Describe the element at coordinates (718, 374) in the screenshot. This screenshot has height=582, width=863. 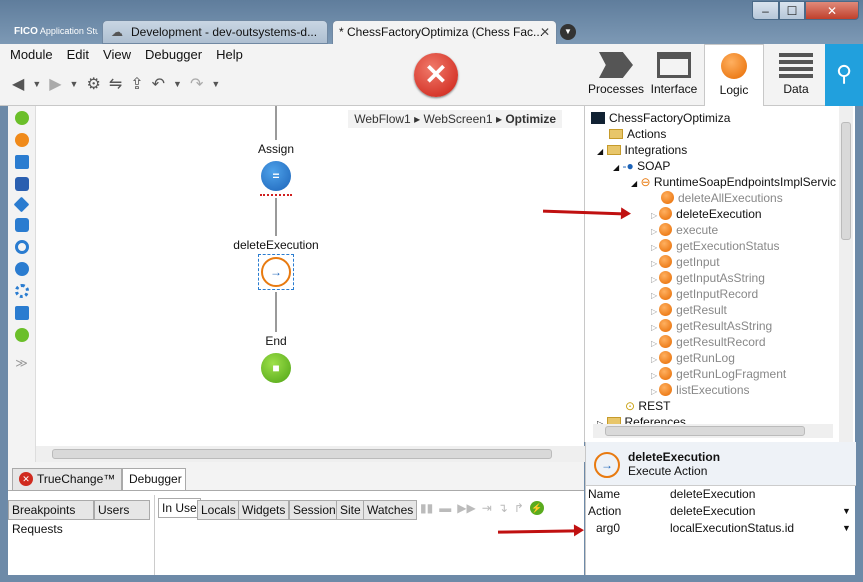
I see `tree-method: ▷ getRunLogFragment` at that location.